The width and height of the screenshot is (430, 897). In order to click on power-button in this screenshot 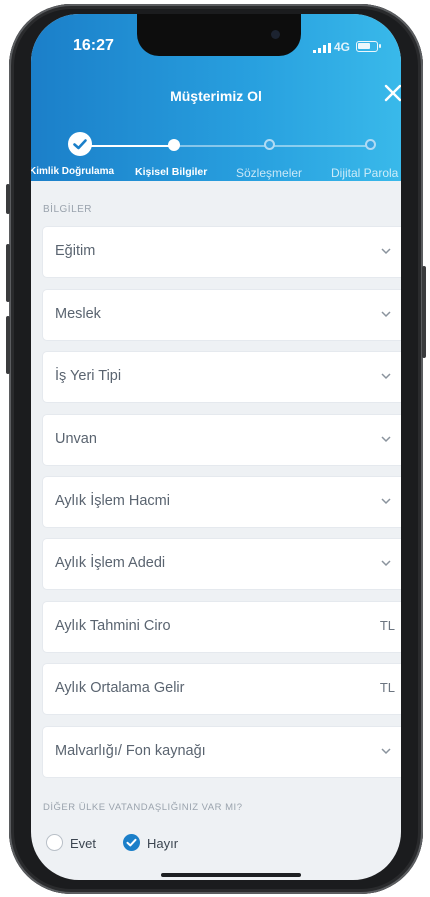, I will do `click(424, 312)`.